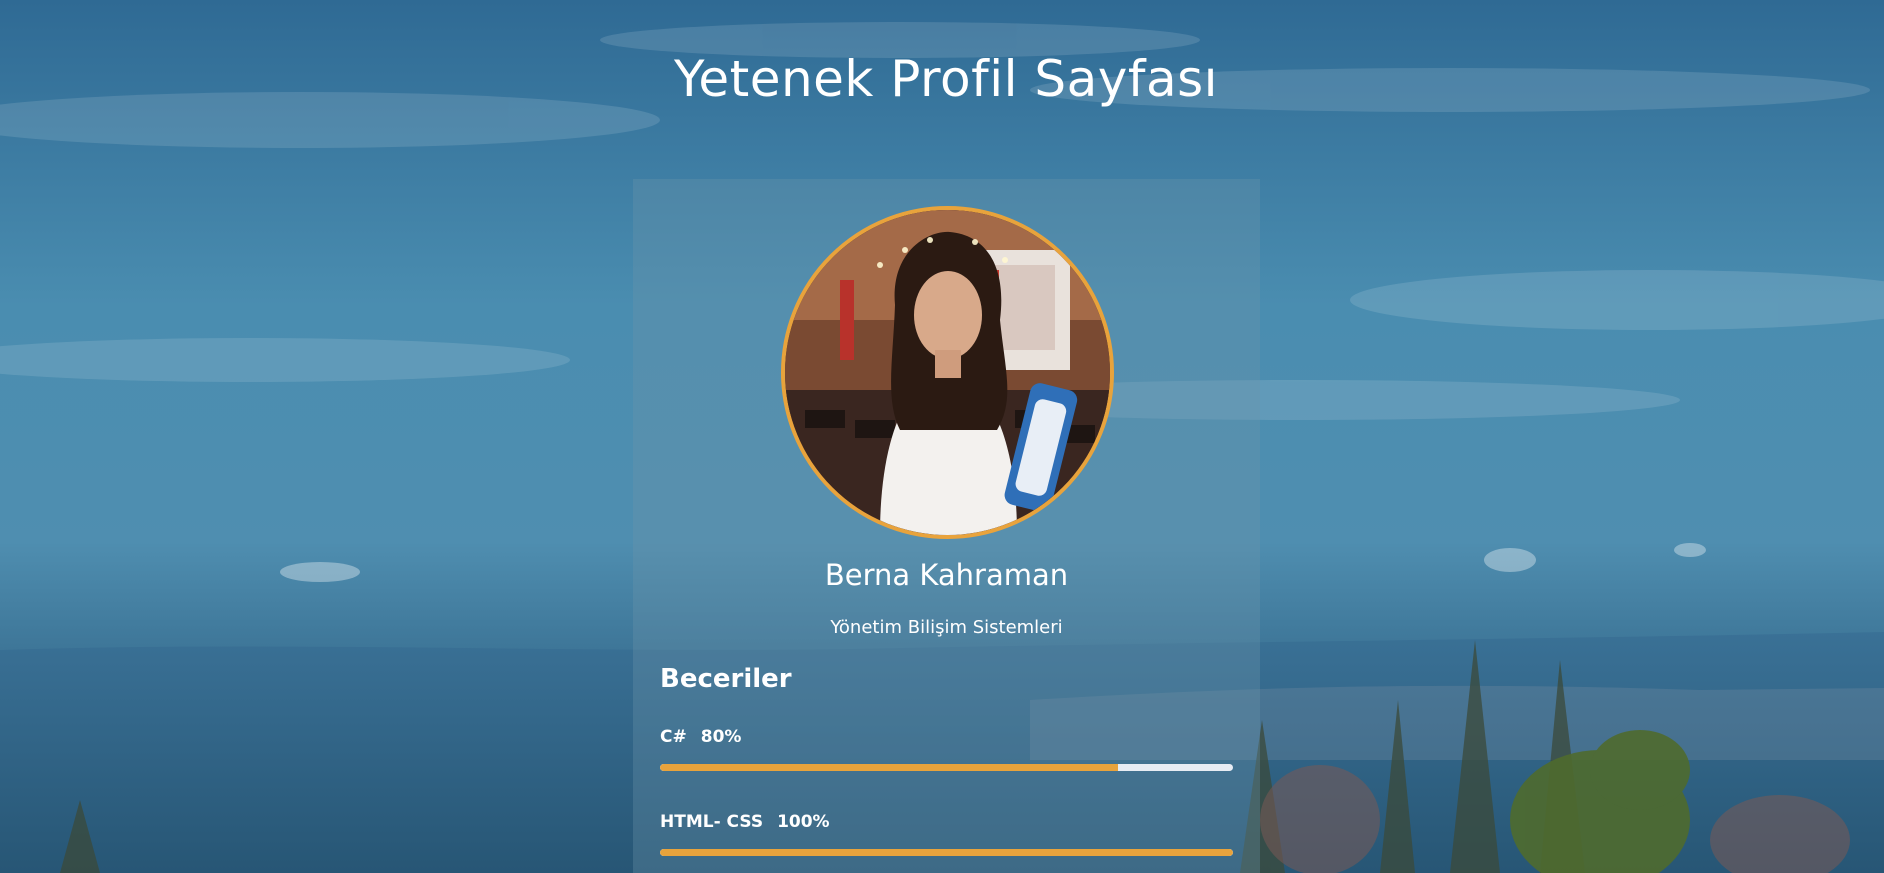 Image resolution: width=1884 pixels, height=873 pixels. What do you see at coordinates (947, 372) in the screenshot?
I see `profile-photo` at bounding box center [947, 372].